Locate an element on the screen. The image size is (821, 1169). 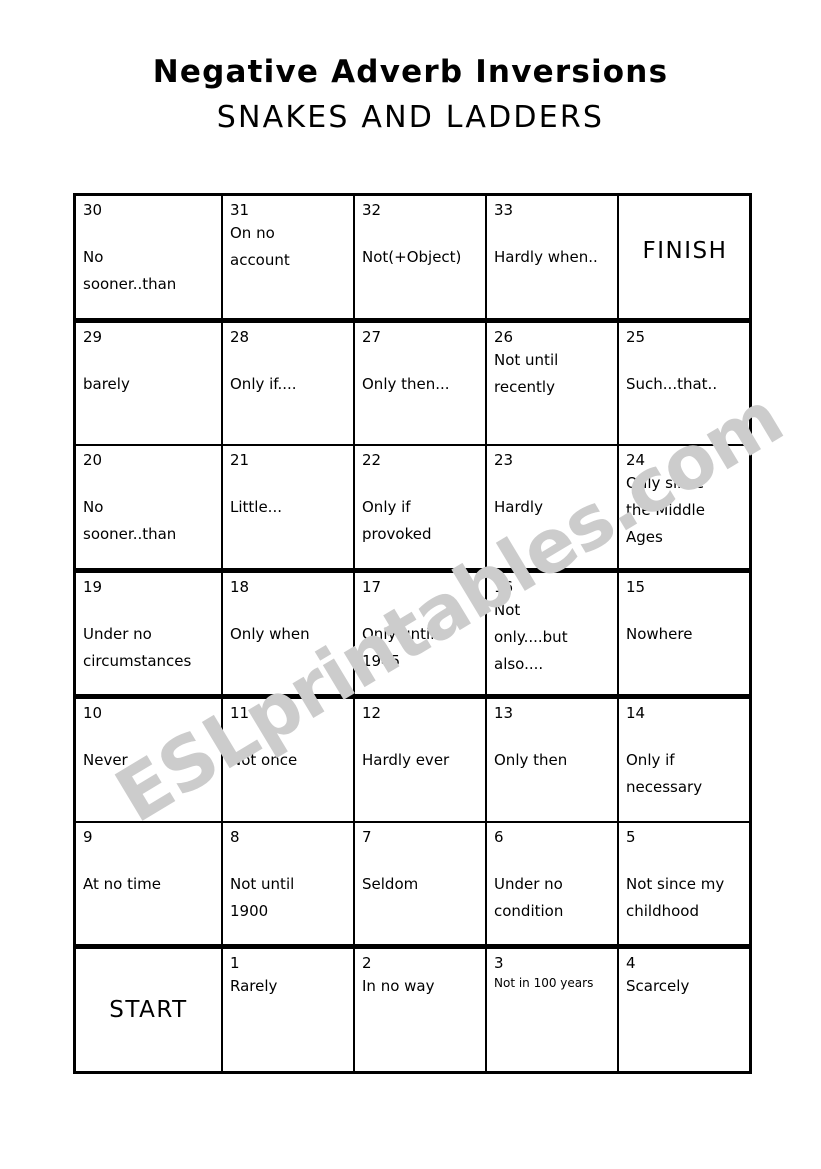
board-cell-22: 22 Only if provoked is located at coordinates (421, 507).